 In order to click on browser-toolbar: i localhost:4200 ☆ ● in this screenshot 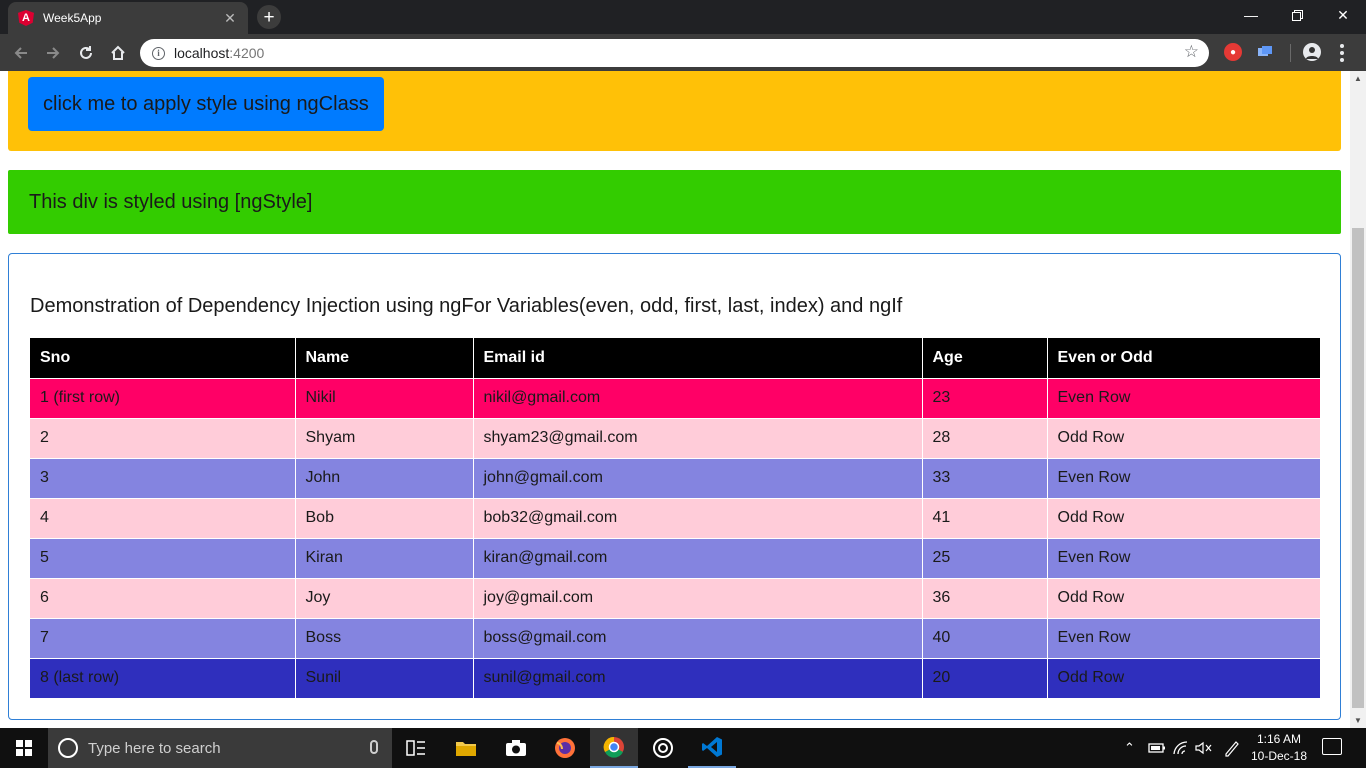, I will do `click(683, 52)`.